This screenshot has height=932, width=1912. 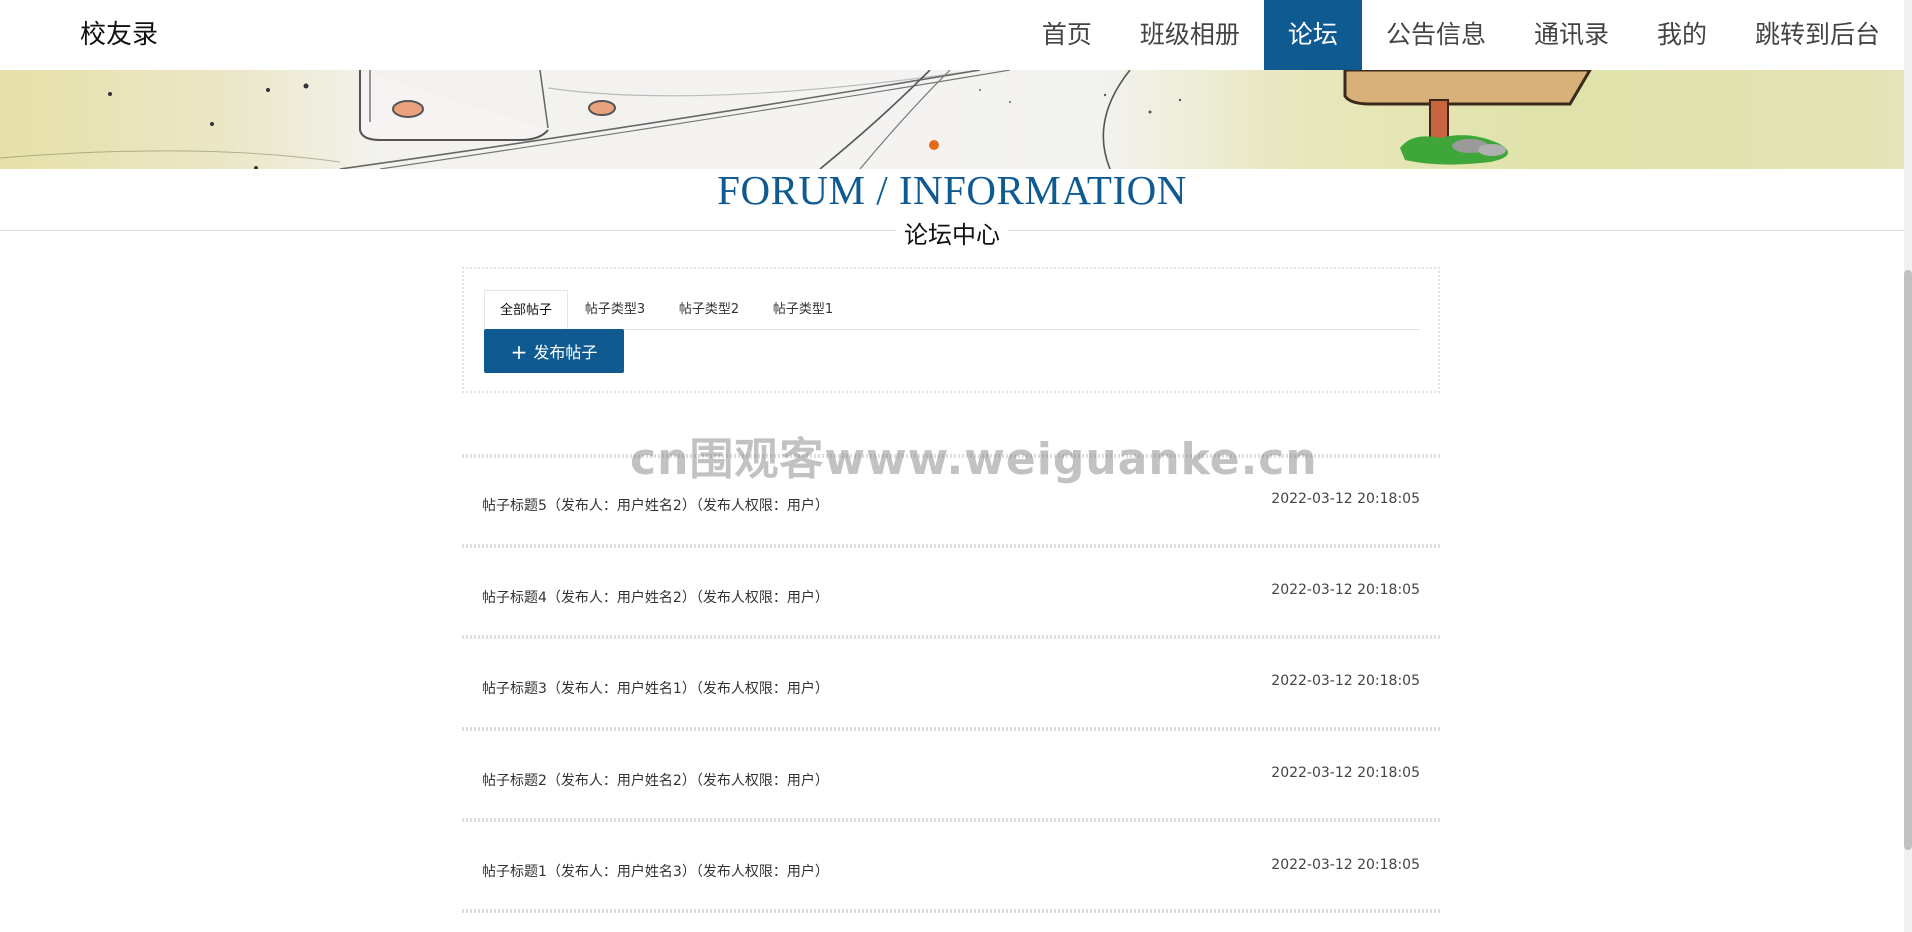 I want to click on category-tabs: 全部帖子 帖子类型3 帖子类型2 帖子类型1, so click(x=952, y=310).